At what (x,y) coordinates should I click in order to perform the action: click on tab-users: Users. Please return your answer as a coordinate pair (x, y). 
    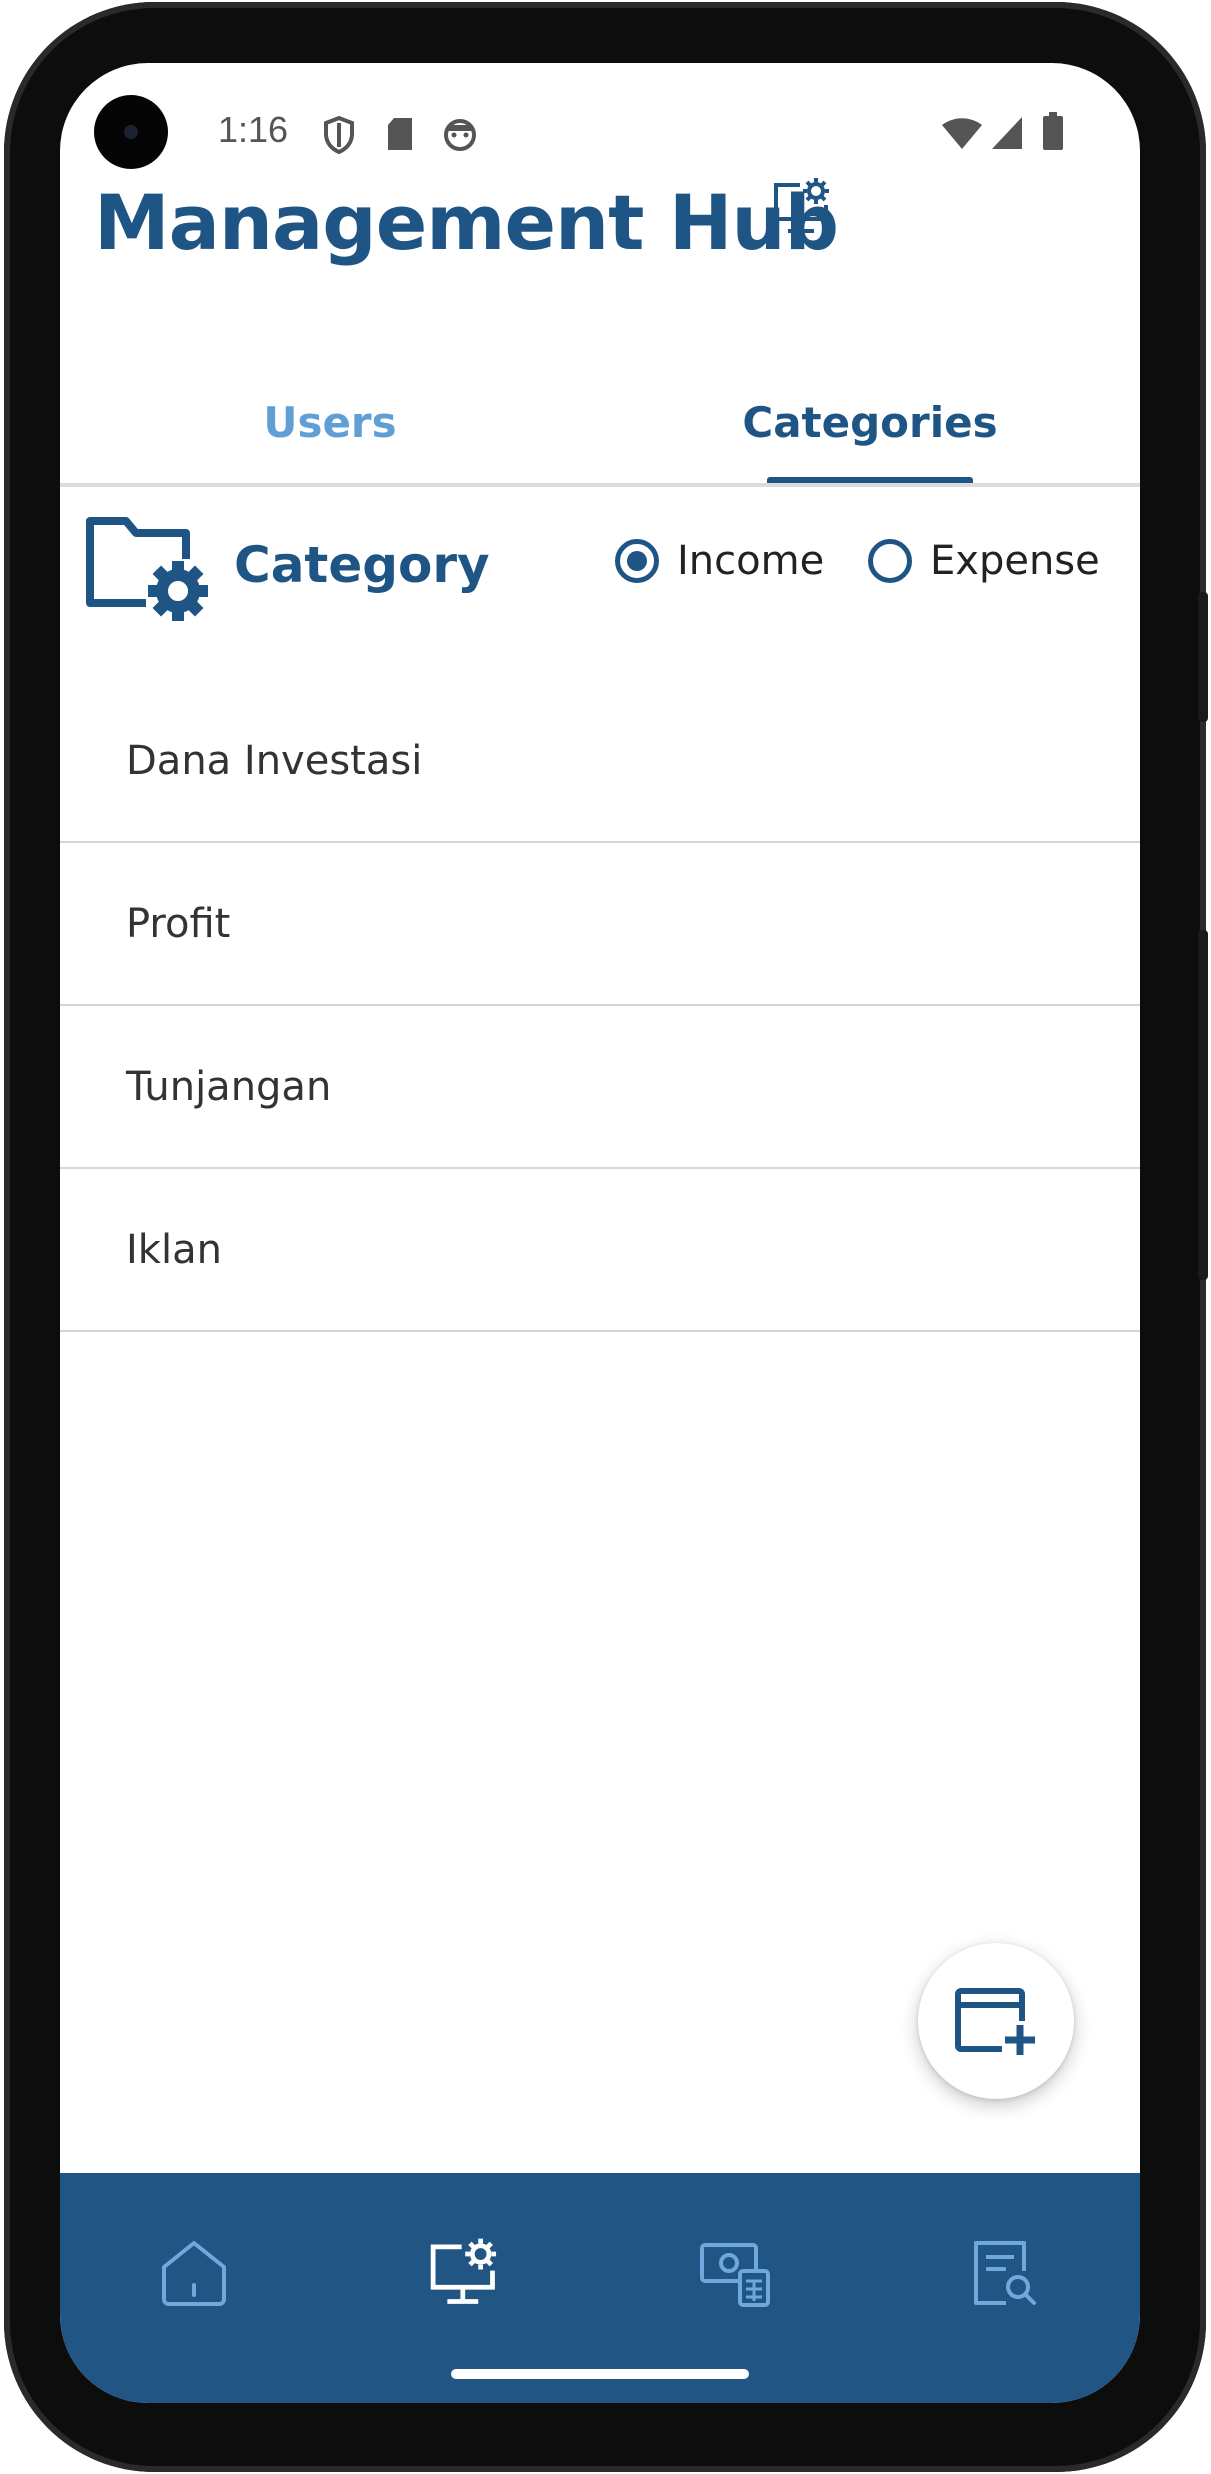
    Looking at the image, I should click on (330, 422).